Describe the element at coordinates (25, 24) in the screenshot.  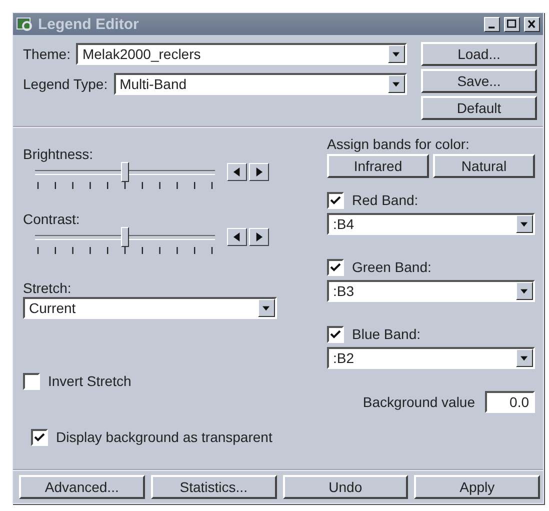
I see `app-icon` at that location.